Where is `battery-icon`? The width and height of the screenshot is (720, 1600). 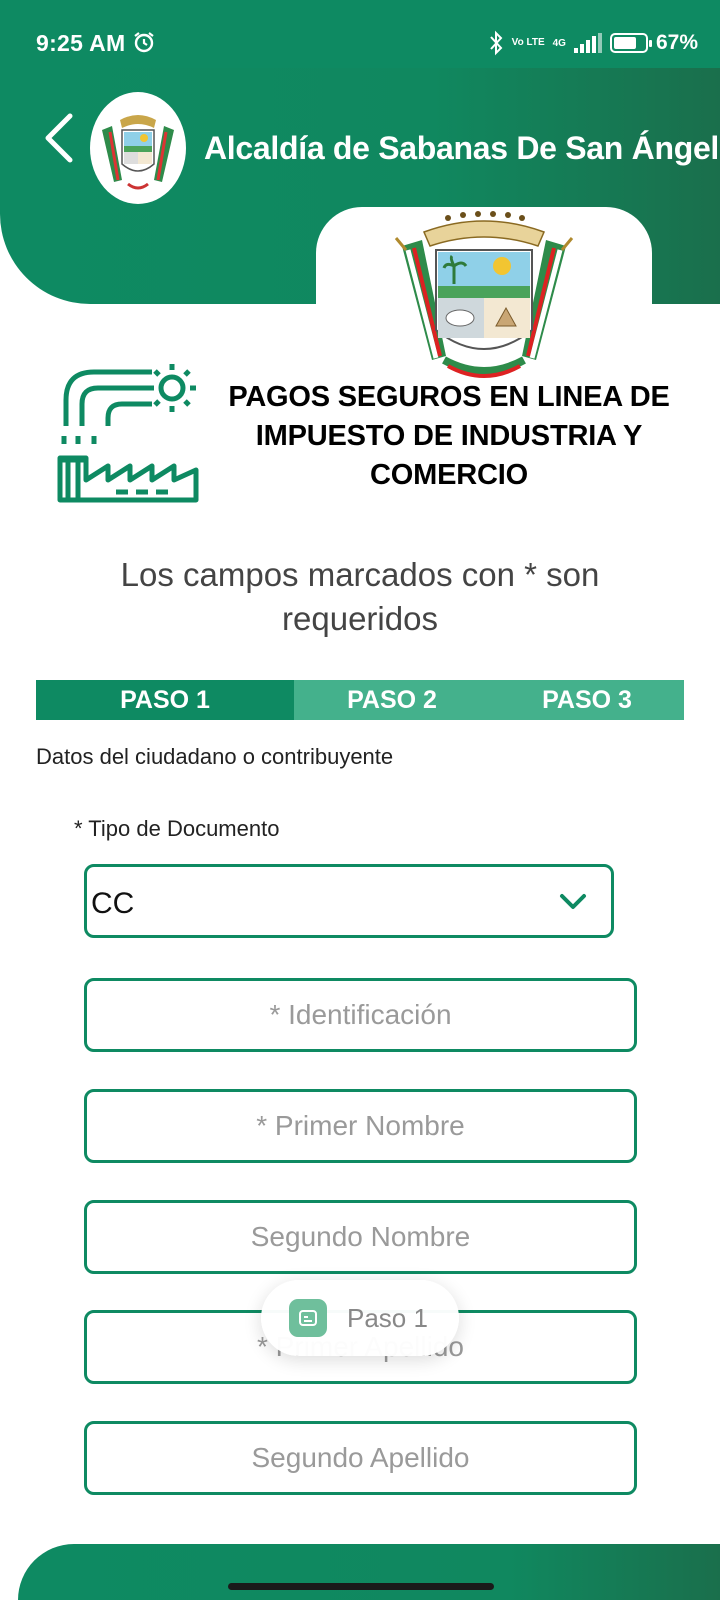
battery-icon is located at coordinates (630, 43).